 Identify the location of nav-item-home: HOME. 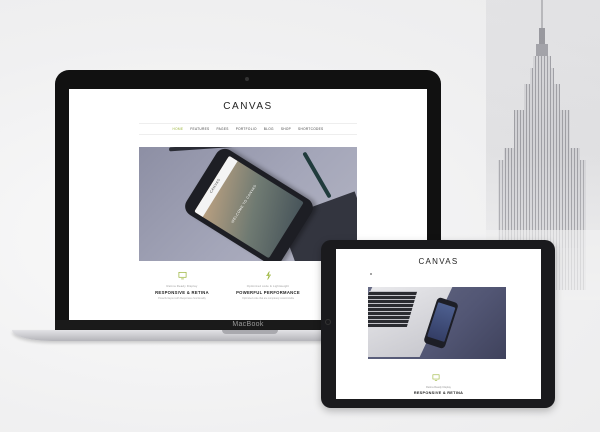
(178, 129).